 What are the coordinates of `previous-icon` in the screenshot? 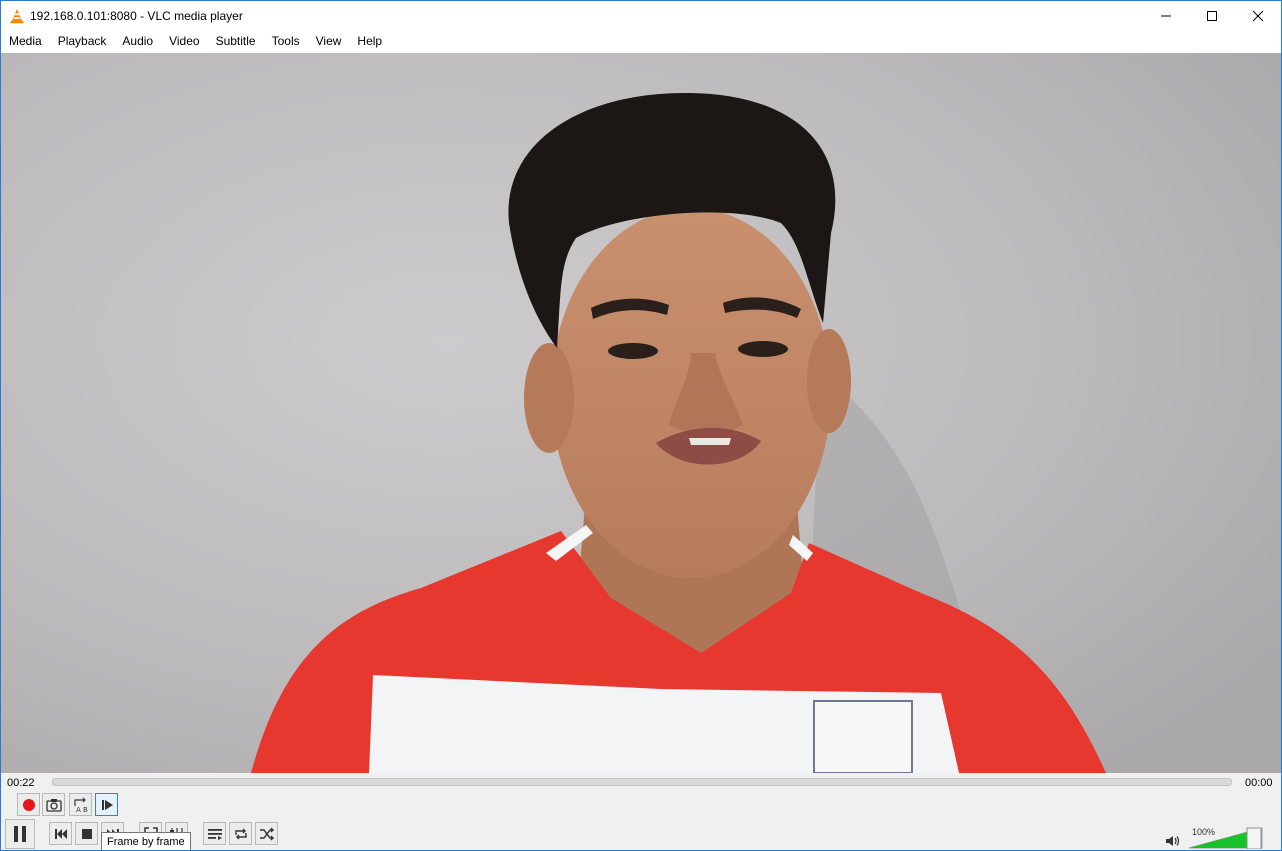 It's located at (60, 833).